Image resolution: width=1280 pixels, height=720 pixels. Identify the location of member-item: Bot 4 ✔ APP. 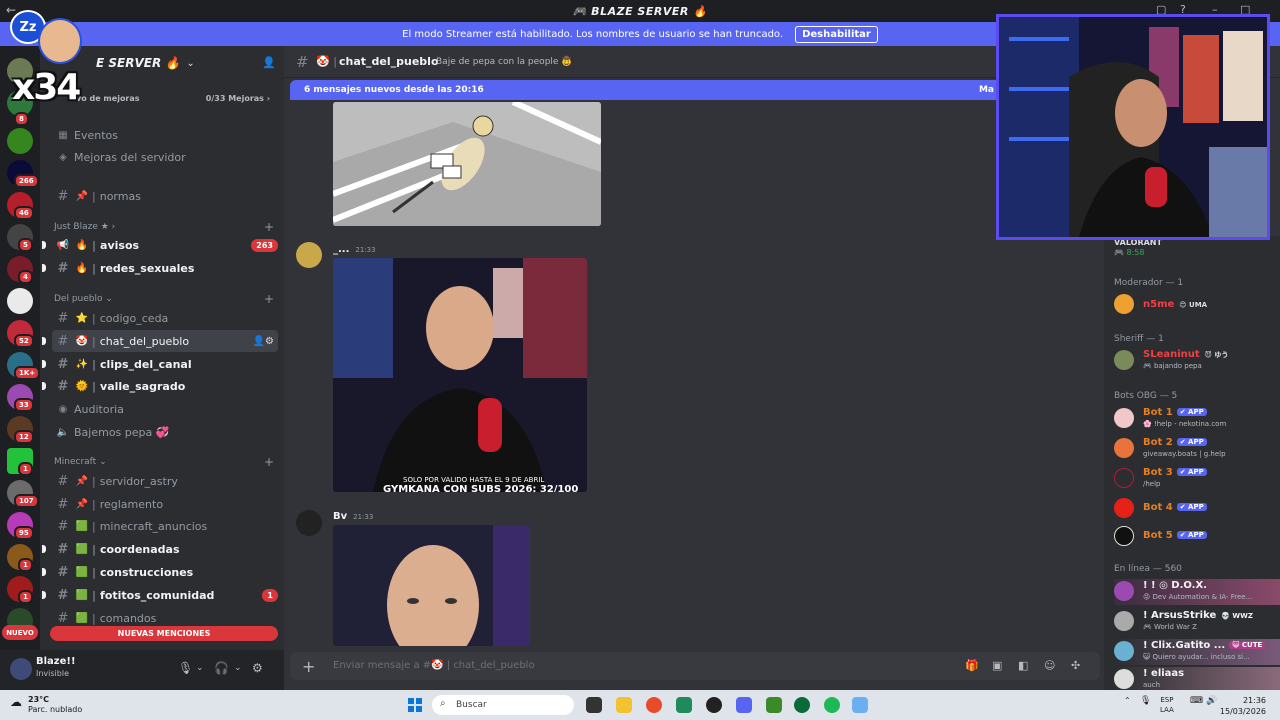
(1197, 509).